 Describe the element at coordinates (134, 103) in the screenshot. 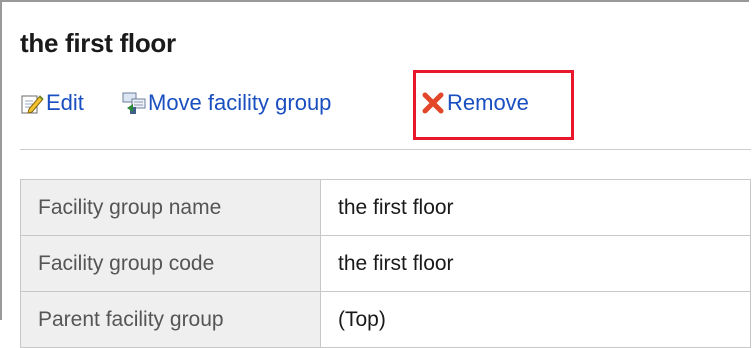

I see `move-facility-group-icon` at that location.